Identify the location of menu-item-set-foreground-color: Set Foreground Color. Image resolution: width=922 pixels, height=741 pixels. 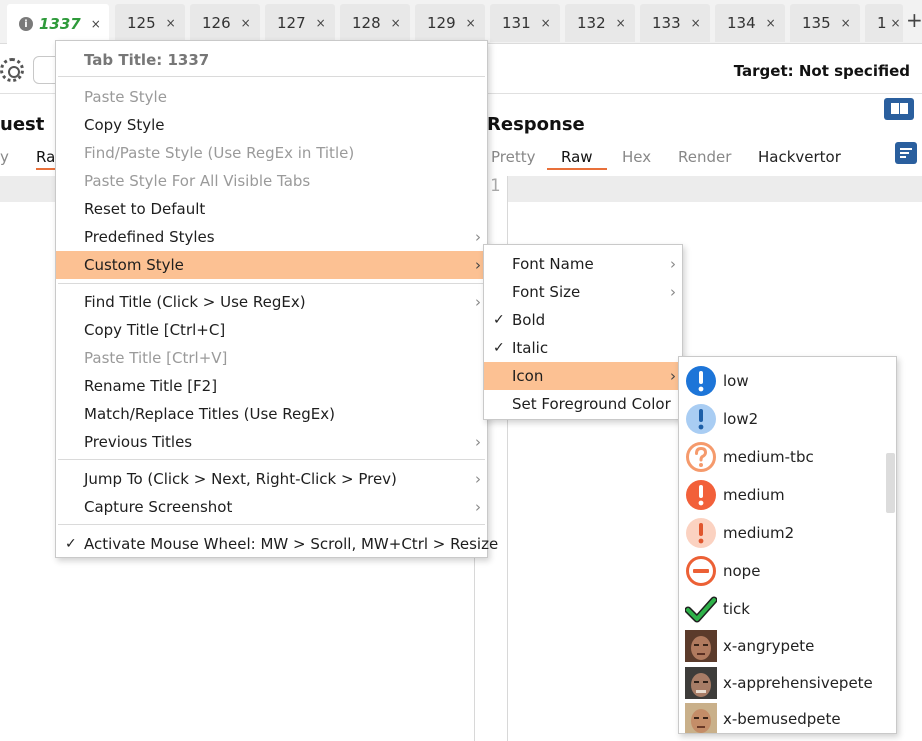
(583, 404).